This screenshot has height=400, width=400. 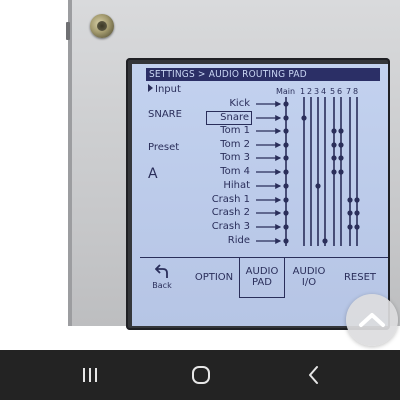 I want to click on home-icon, so click(x=201, y=375).